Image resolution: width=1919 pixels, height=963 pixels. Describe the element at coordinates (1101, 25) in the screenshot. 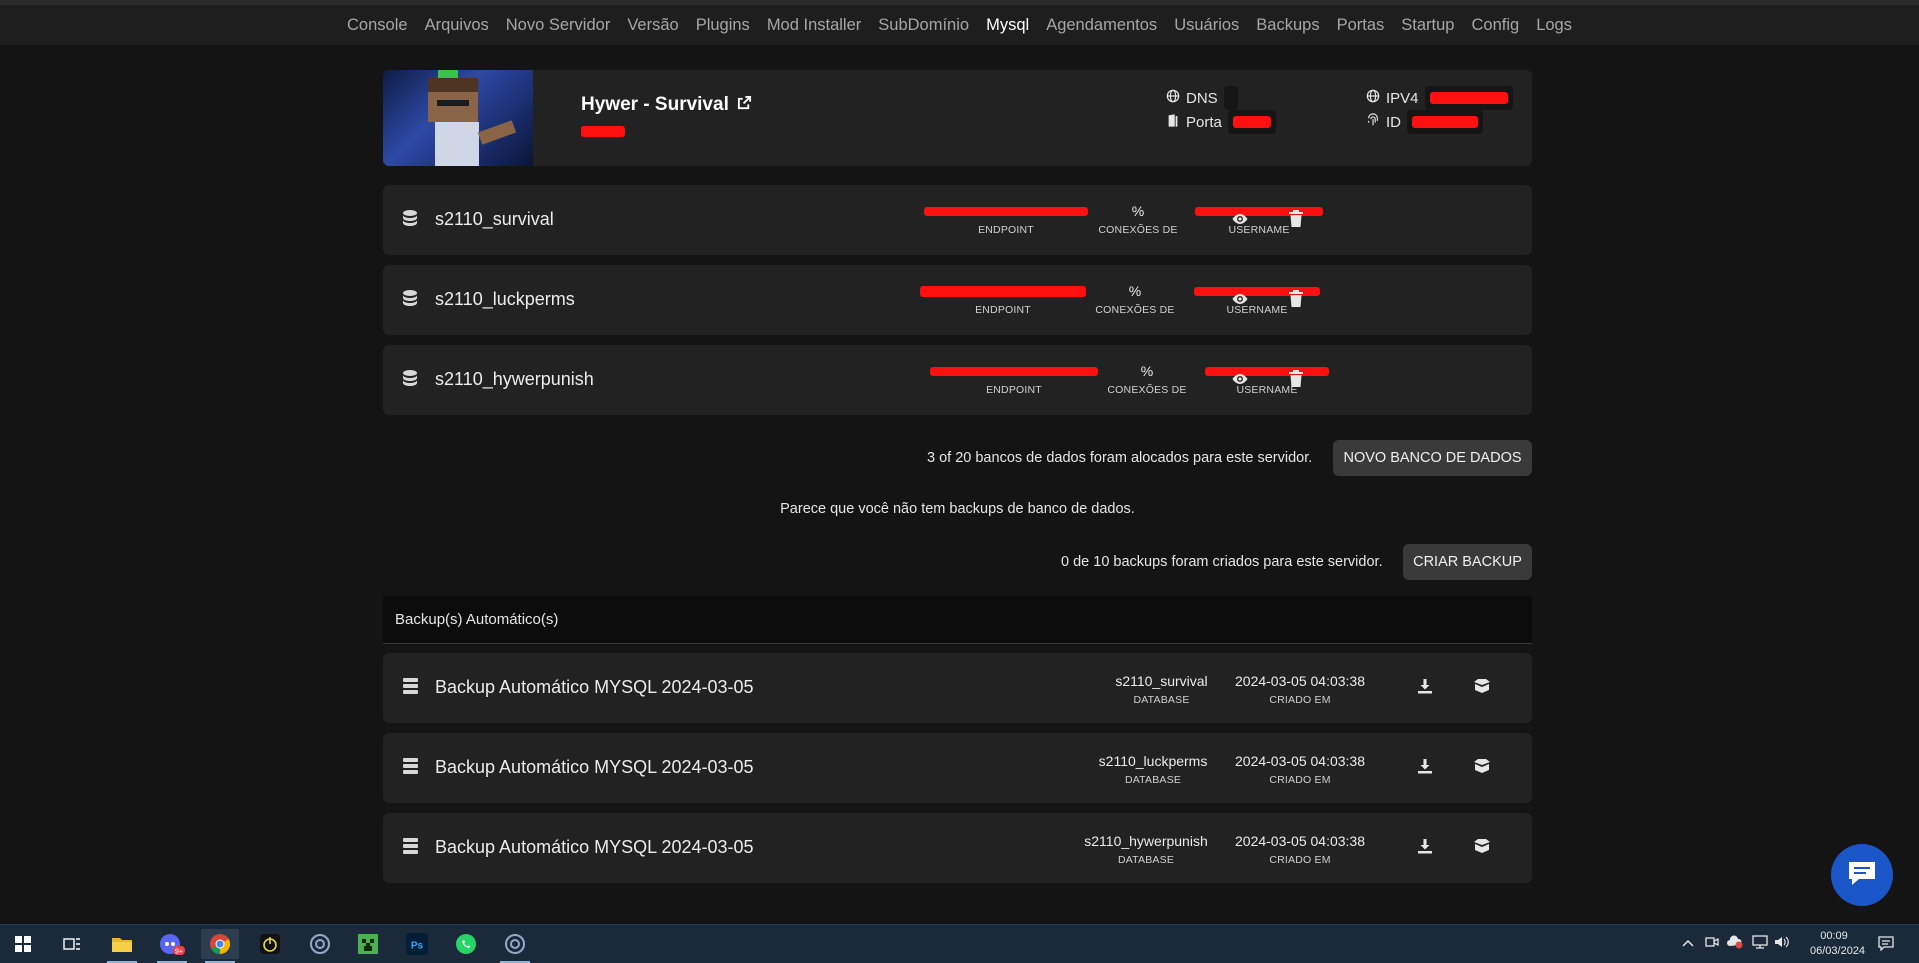

I see `nav-agendamentos: Agendamentos` at that location.